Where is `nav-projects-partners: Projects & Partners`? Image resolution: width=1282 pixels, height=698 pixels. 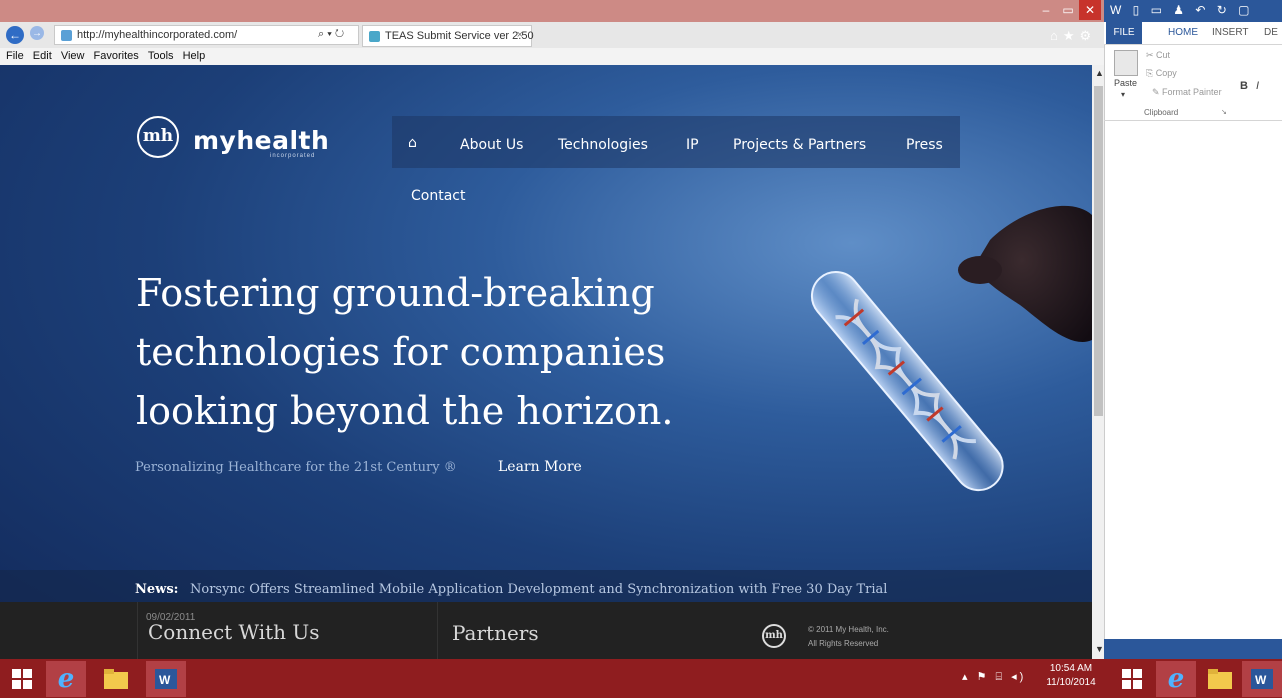 nav-projects-partners: Projects & Partners is located at coordinates (799, 145).